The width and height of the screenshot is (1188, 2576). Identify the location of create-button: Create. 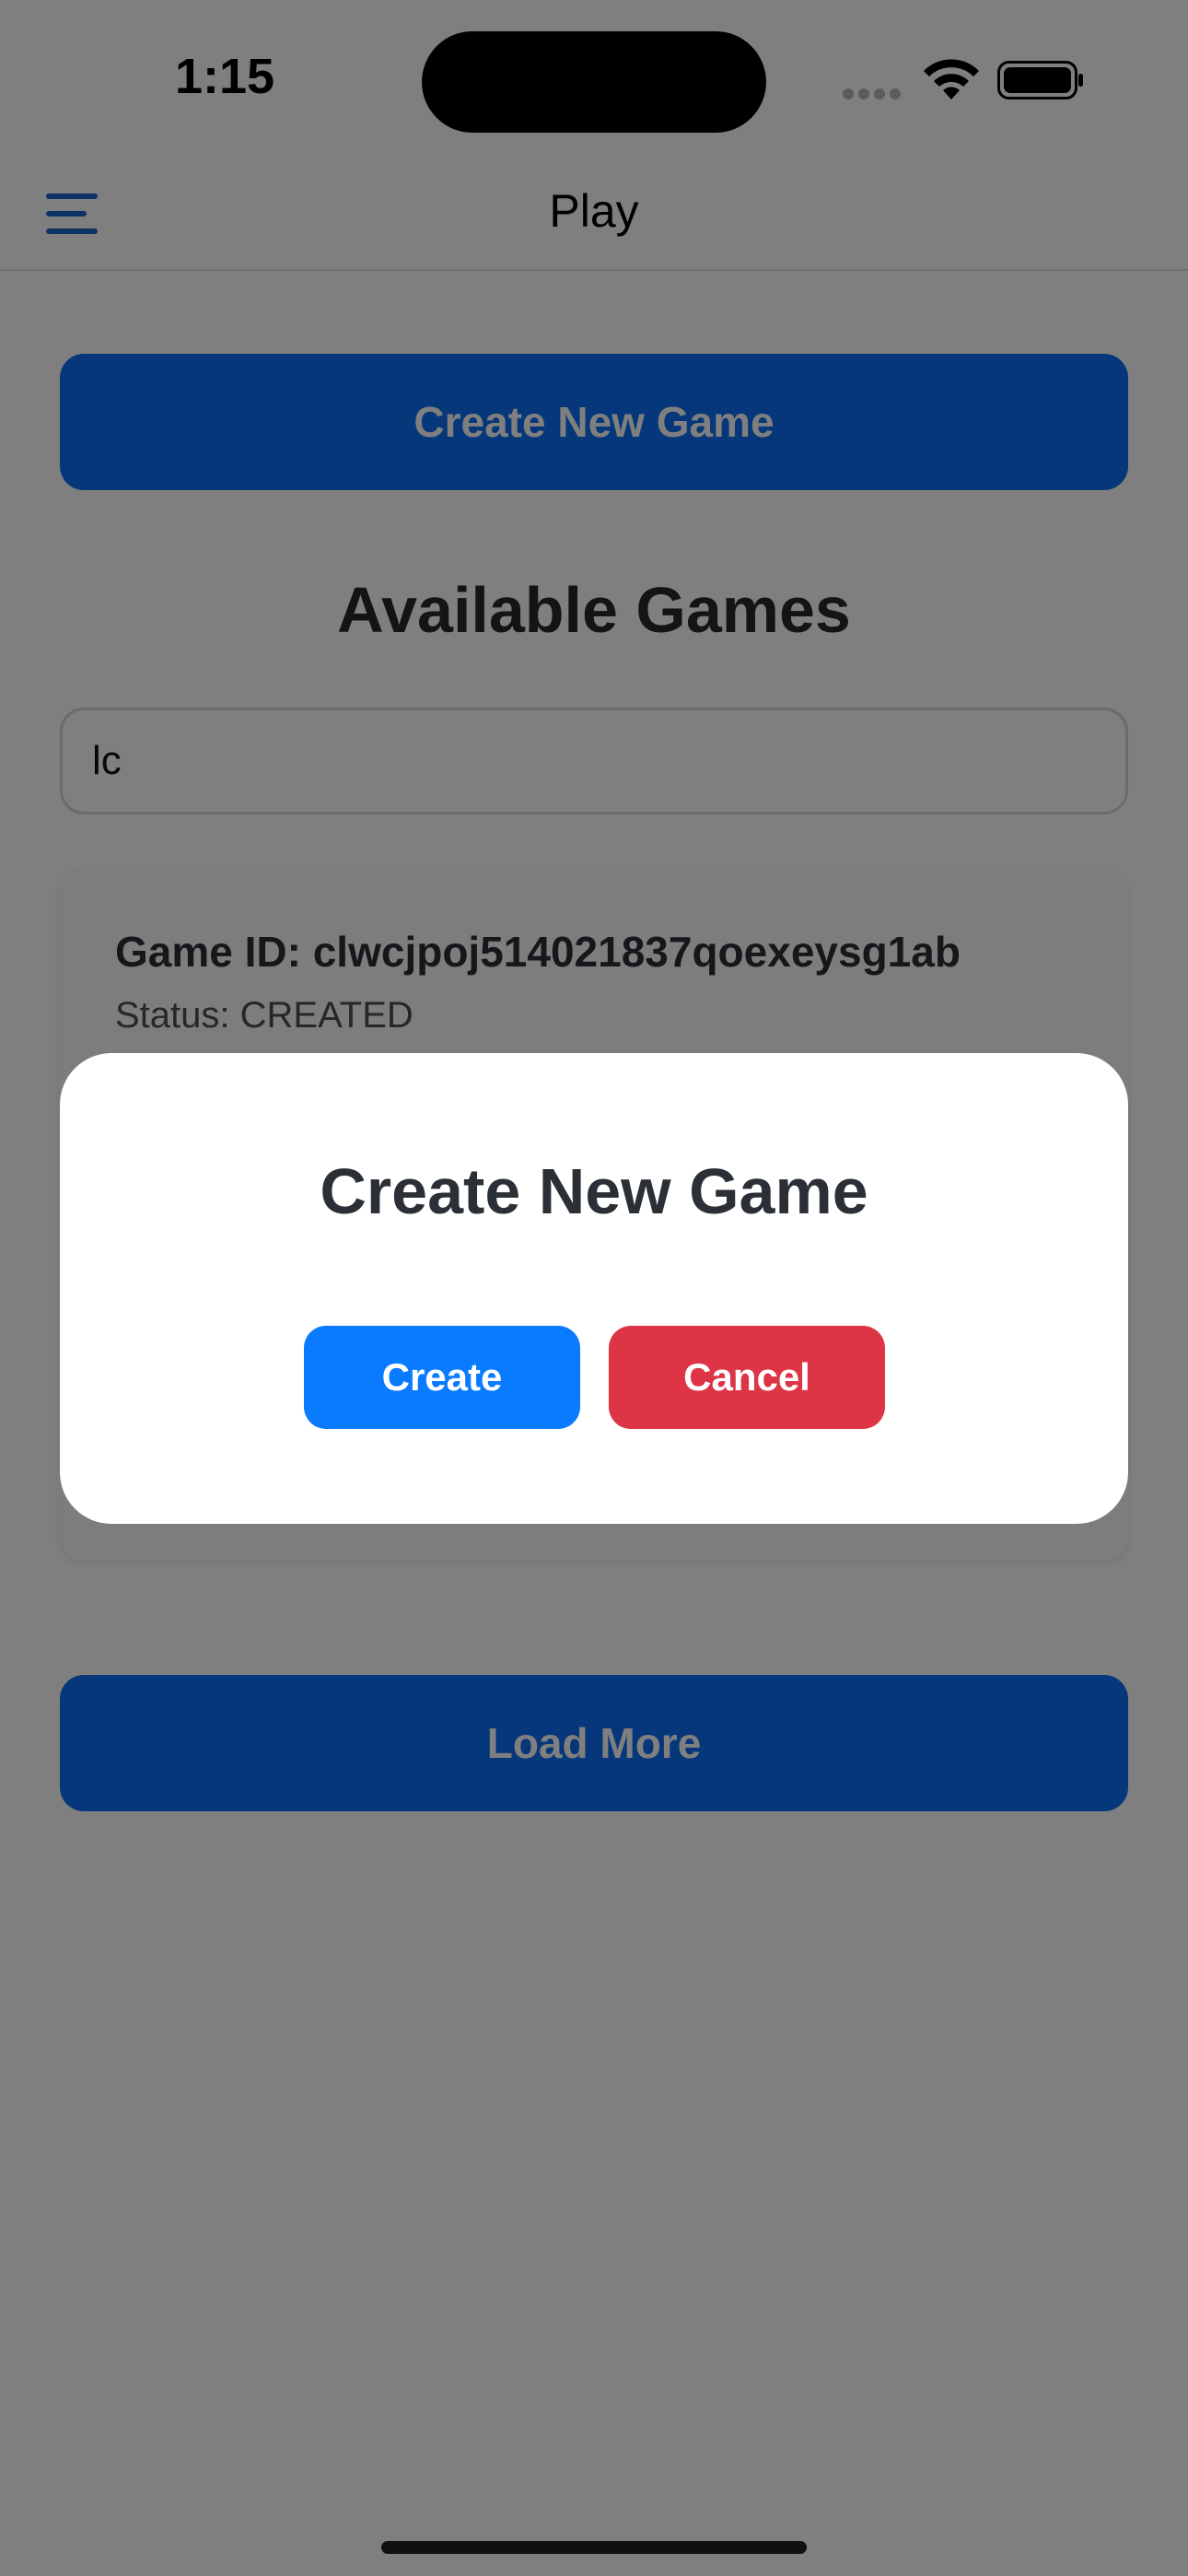
(442, 1377).